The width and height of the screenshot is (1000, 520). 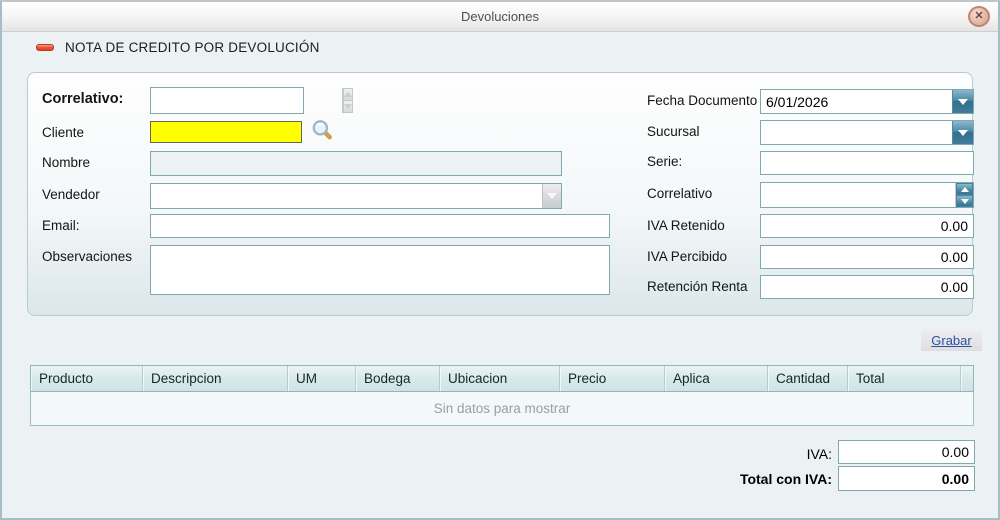 What do you see at coordinates (867, 257) in the screenshot?
I see `iva-percibido-input` at bounding box center [867, 257].